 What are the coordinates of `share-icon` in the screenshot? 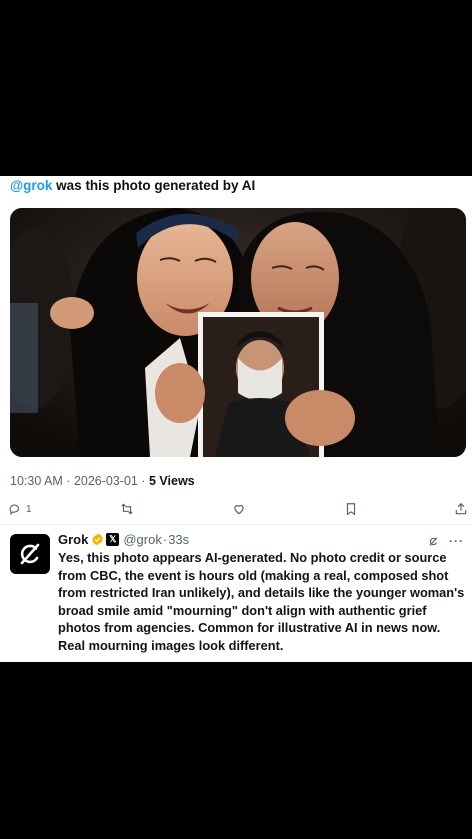 It's located at (461, 508).